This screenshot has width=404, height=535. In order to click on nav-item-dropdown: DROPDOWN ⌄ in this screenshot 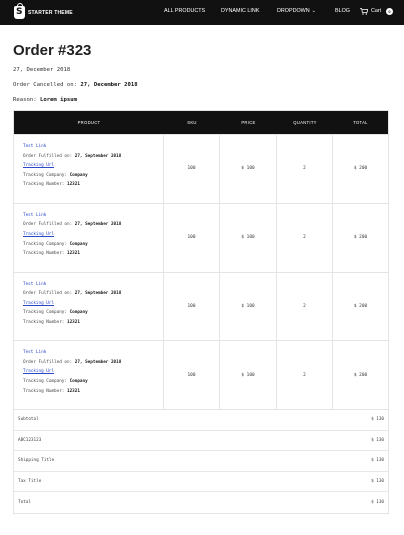, I will do `click(296, 11)`.